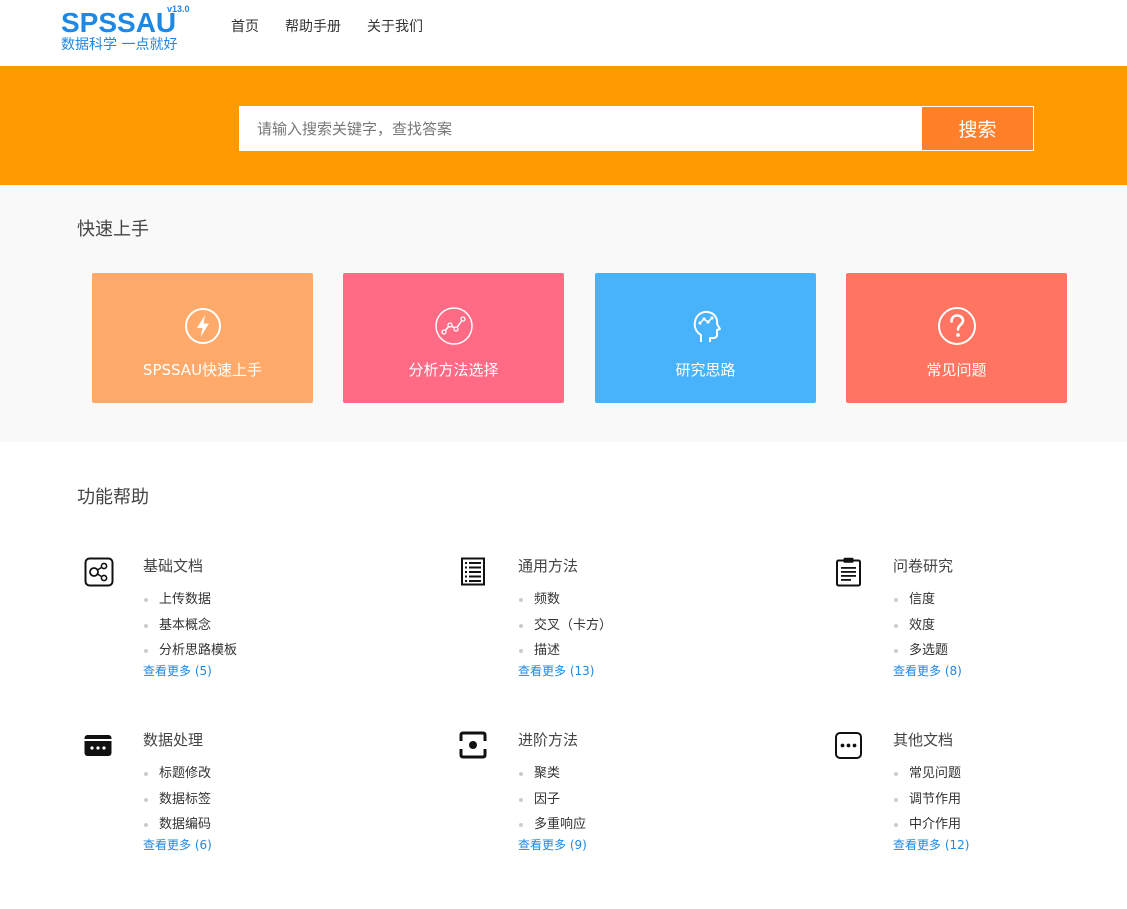 This screenshot has height=909, width=1127. I want to click on group-links: 常见问题 调节作用 中介作用, so click(927, 799).